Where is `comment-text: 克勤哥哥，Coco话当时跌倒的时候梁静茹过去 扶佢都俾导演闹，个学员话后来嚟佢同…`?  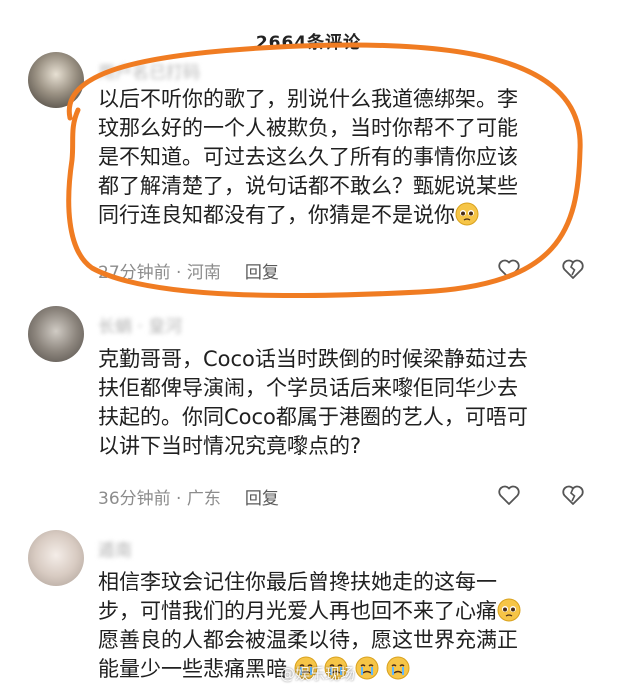 comment-text: 克勤哥哥，Coco话当时跌倒的时候梁静茹过去 扶佢都俾导演闹，个学员话后来嚟佢同… is located at coordinates (348, 403).